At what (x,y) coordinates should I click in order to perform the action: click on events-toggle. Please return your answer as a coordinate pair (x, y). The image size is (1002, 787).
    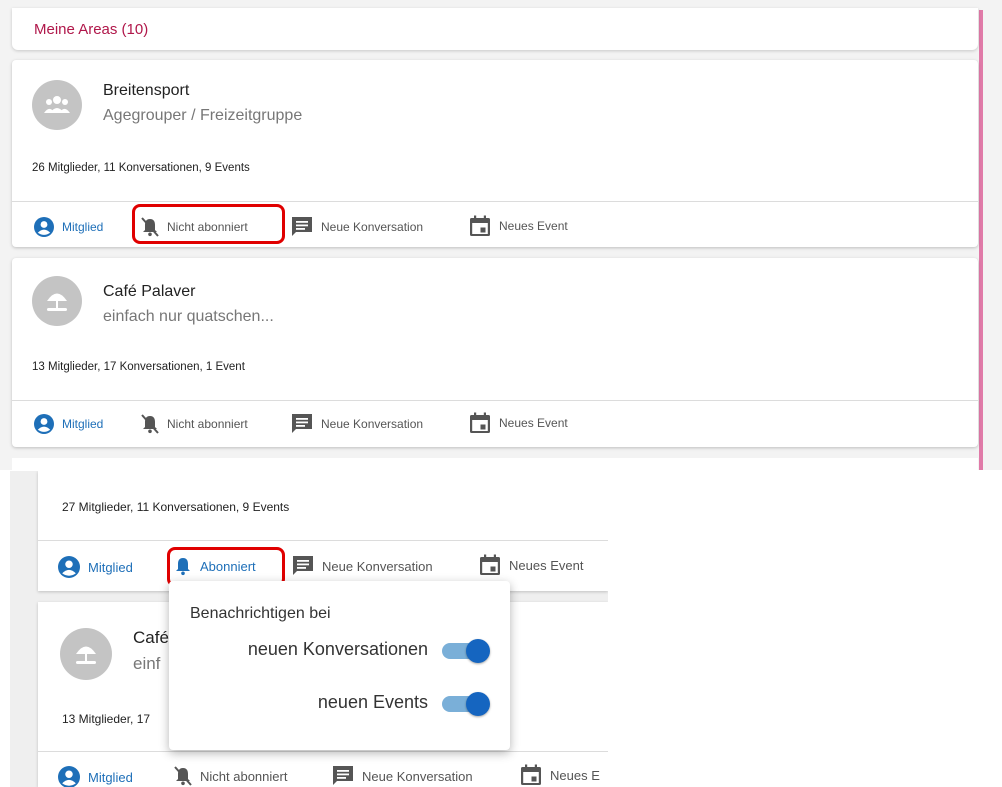
    Looking at the image, I should click on (465, 703).